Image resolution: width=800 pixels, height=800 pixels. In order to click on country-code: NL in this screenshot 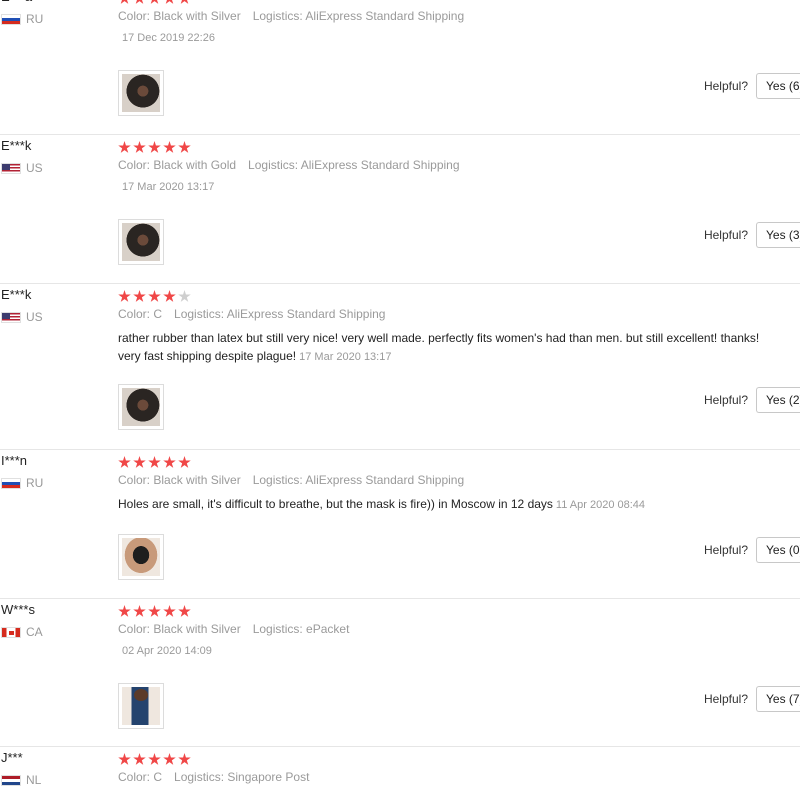, I will do `click(34, 780)`.